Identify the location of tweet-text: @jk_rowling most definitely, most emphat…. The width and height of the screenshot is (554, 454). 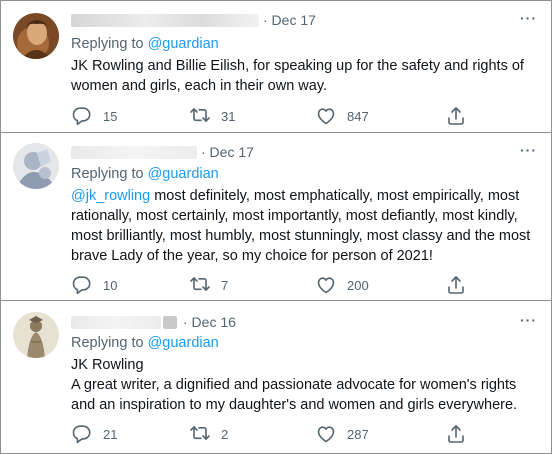
(306, 226).